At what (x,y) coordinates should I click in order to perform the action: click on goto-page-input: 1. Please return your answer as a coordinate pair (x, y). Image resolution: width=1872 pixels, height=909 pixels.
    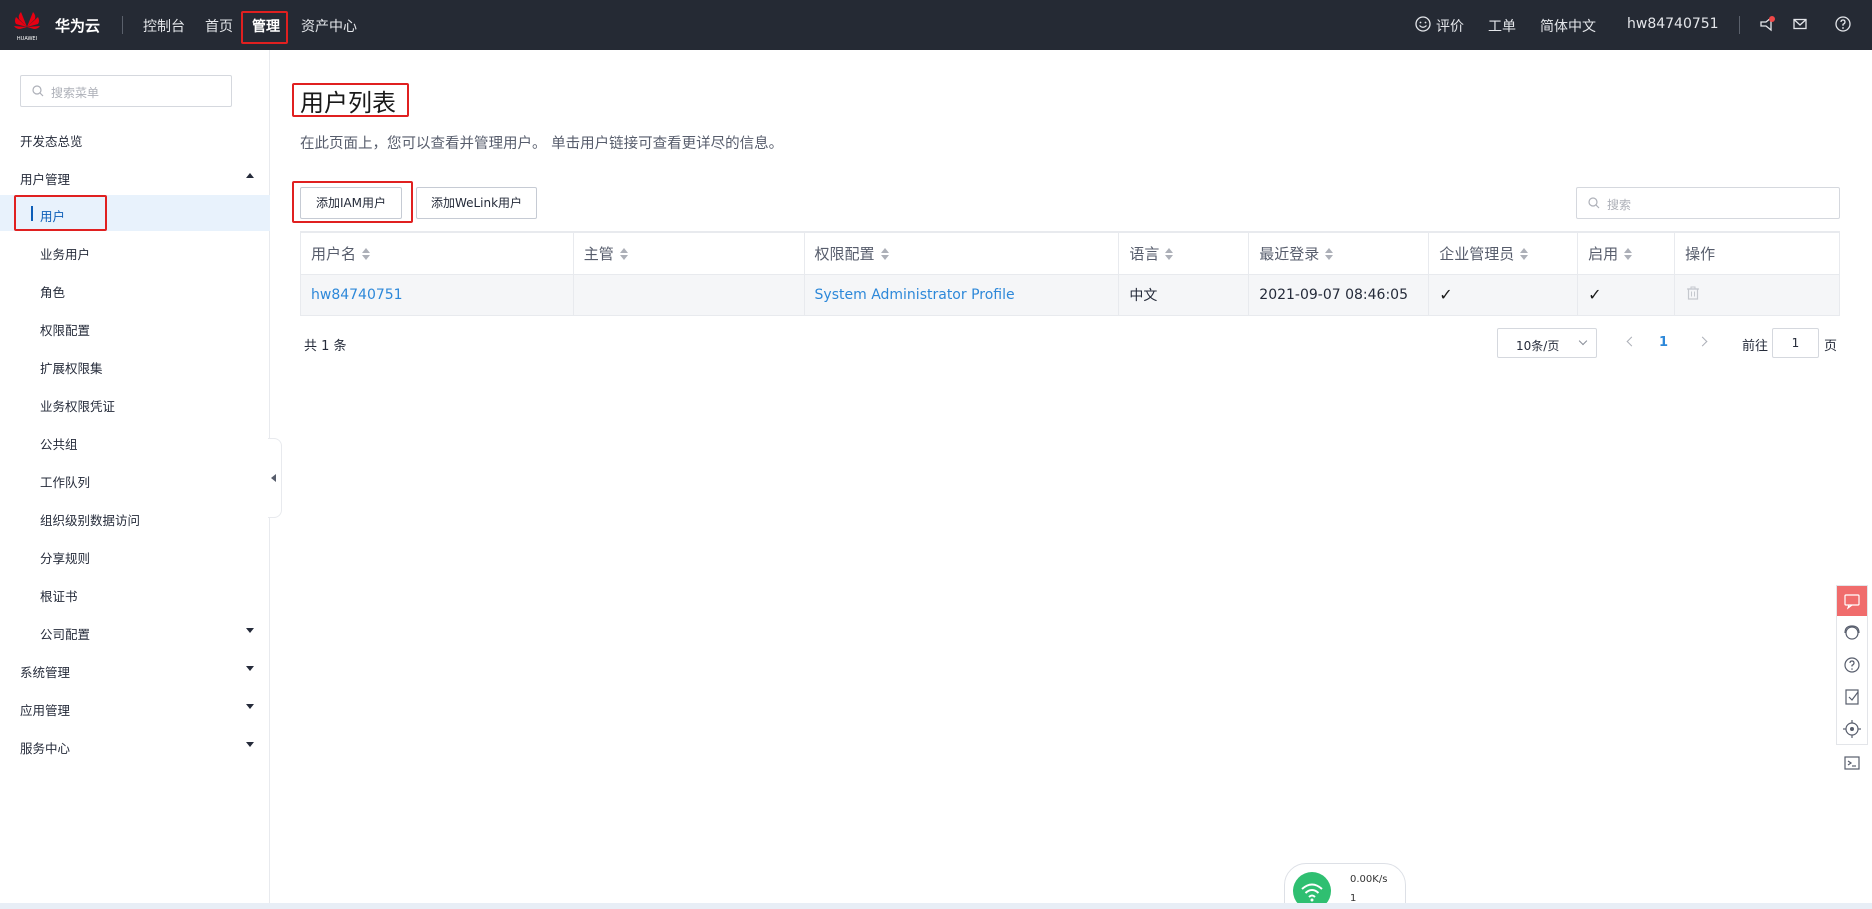
    Looking at the image, I should click on (1795, 343).